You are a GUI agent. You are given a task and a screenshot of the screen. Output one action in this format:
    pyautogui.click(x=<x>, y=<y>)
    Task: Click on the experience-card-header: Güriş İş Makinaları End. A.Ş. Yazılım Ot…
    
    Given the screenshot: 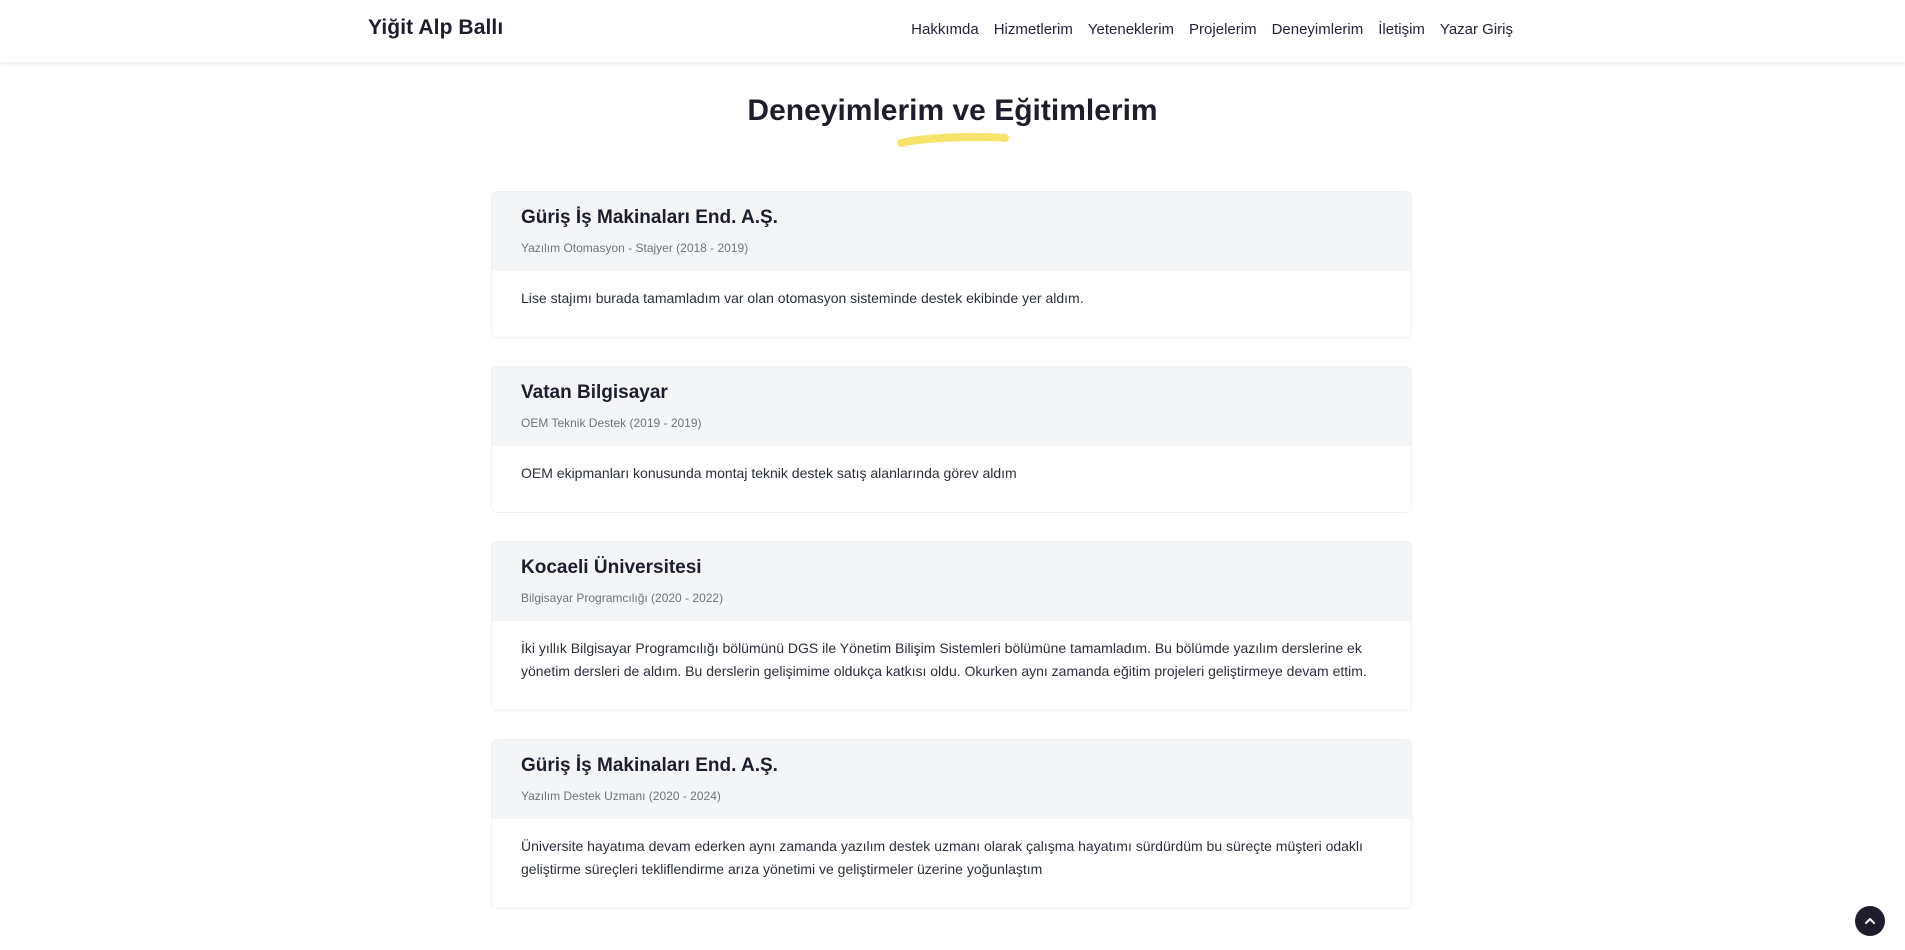 What is the action you would take?
    pyautogui.click(x=951, y=231)
    